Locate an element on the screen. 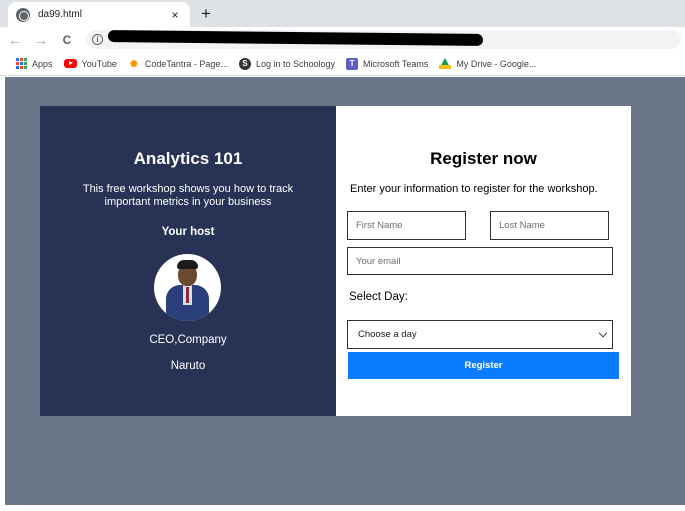 This screenshot has width=685, height=511. select-day-label: Select Day: is located at coordinates (378, 297).